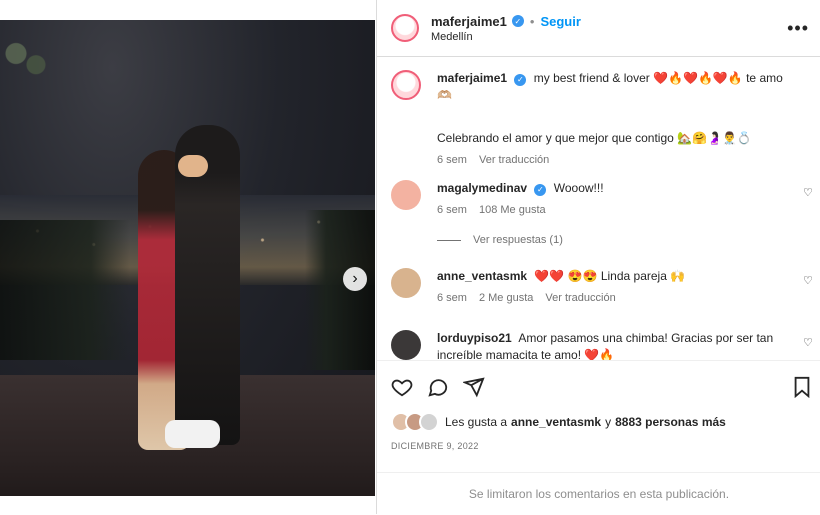  I want to click on author-username: maferjaime1, so click(469, 21).